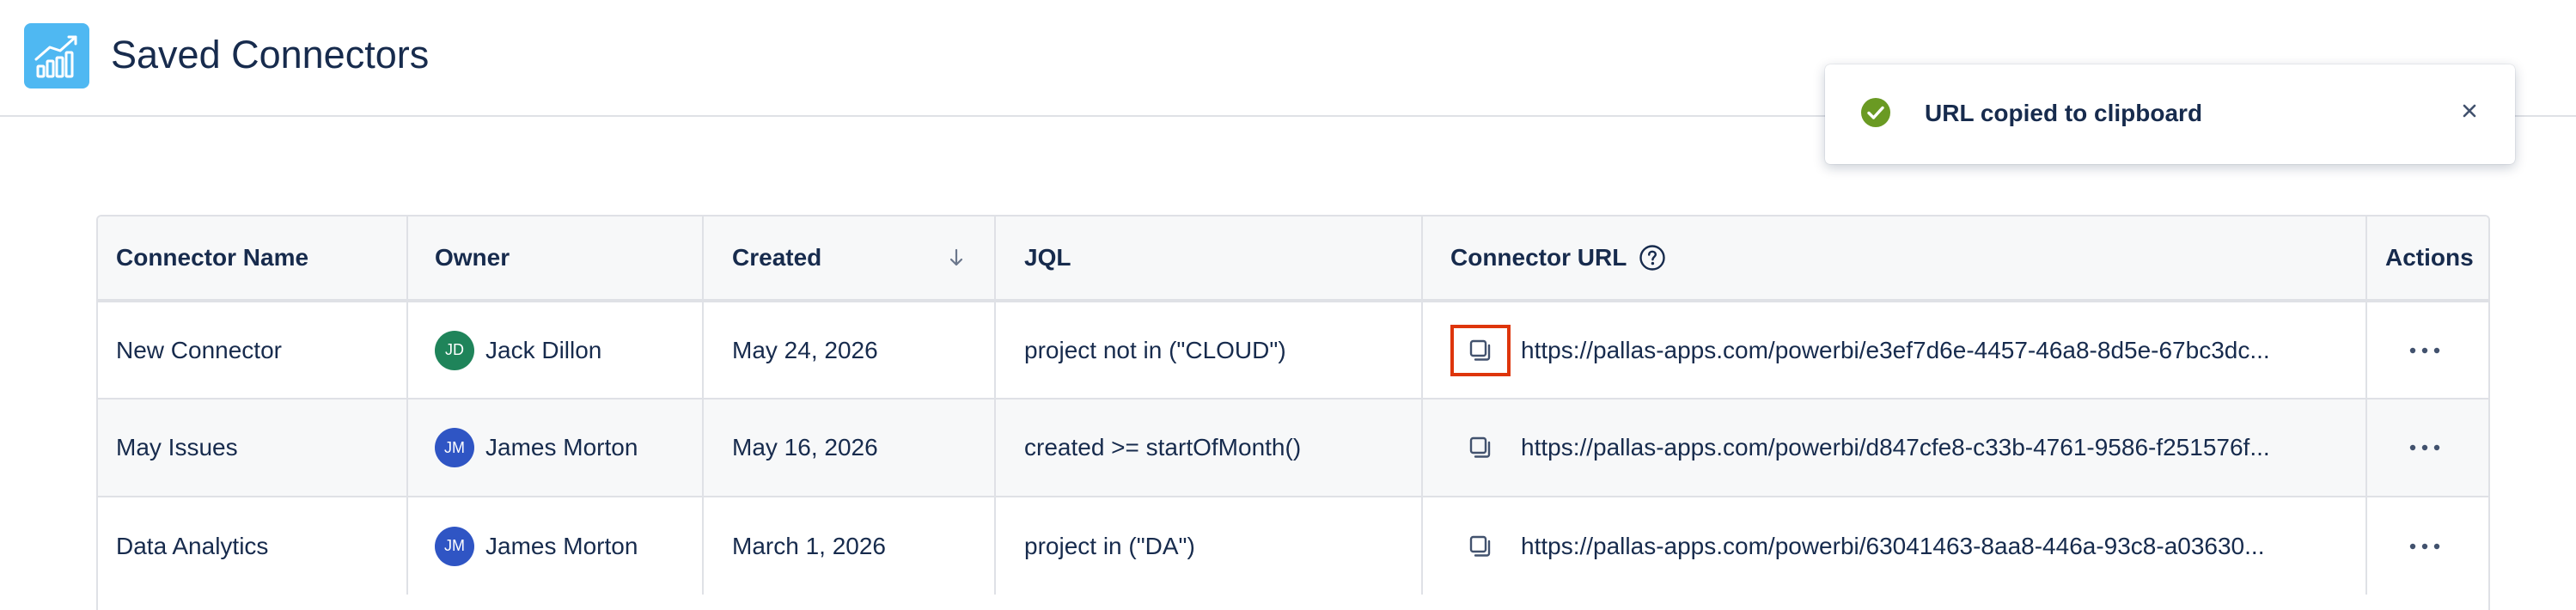 This screenshot has width=2576, height=610. What do you see at coordinates (253, 259) in the screenshot?
I see `column-header-connector-name: Connector Name` at bounding box center [253, 259].